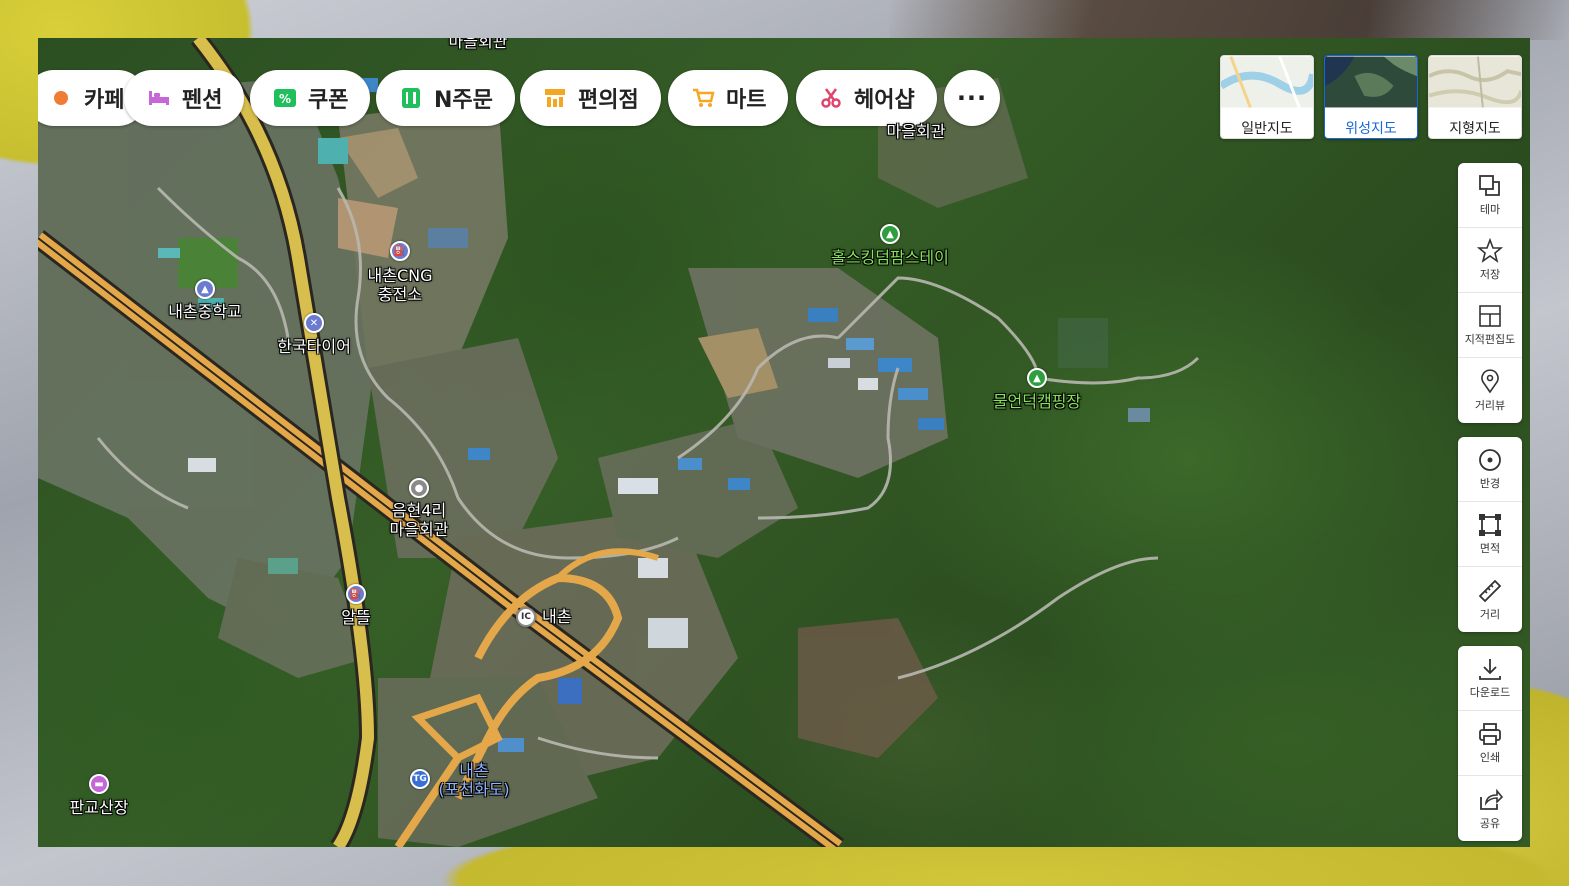  Describe the element at coordinates (1475, 82) in the screenshot. I see `terrain-map-thumbnail` at that location.